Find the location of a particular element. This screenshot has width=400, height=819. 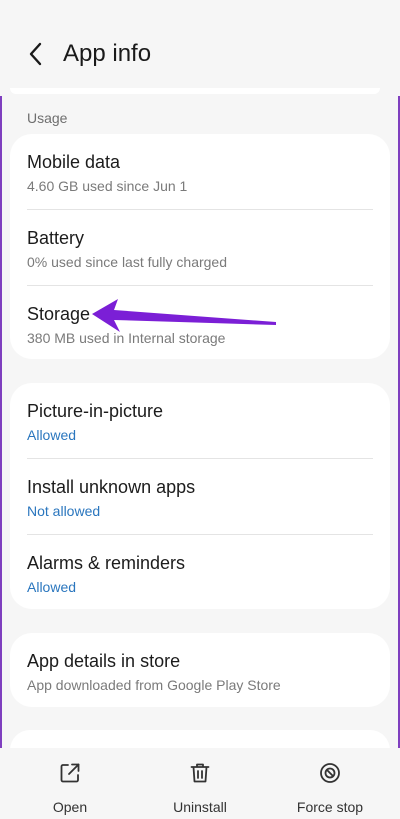

annotation-arrow-icon is located at coordinates (184, 315).